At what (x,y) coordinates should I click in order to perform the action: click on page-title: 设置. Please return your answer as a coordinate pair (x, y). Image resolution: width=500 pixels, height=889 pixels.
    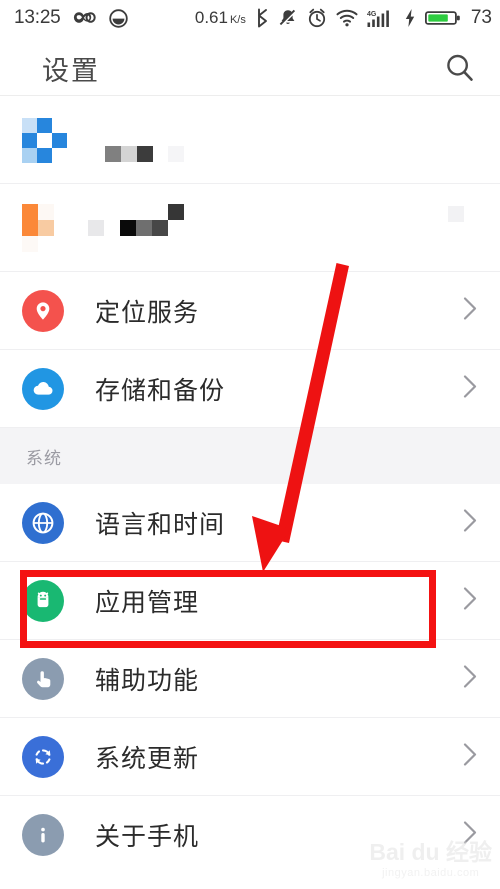
    Looking at the image, I should click on (71, 71).